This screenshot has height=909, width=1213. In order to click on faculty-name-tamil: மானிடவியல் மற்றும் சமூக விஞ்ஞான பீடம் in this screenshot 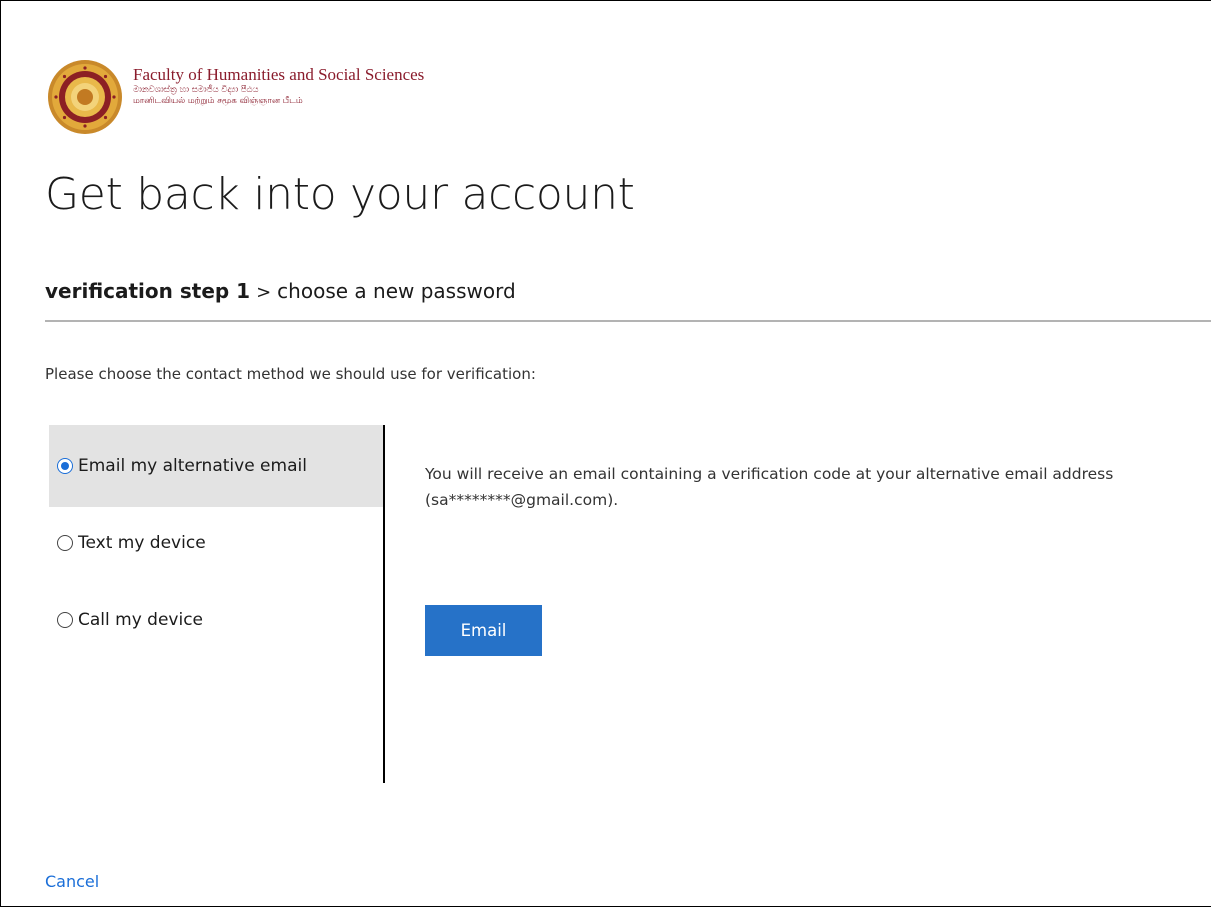, I will do `click(218, 101)`.